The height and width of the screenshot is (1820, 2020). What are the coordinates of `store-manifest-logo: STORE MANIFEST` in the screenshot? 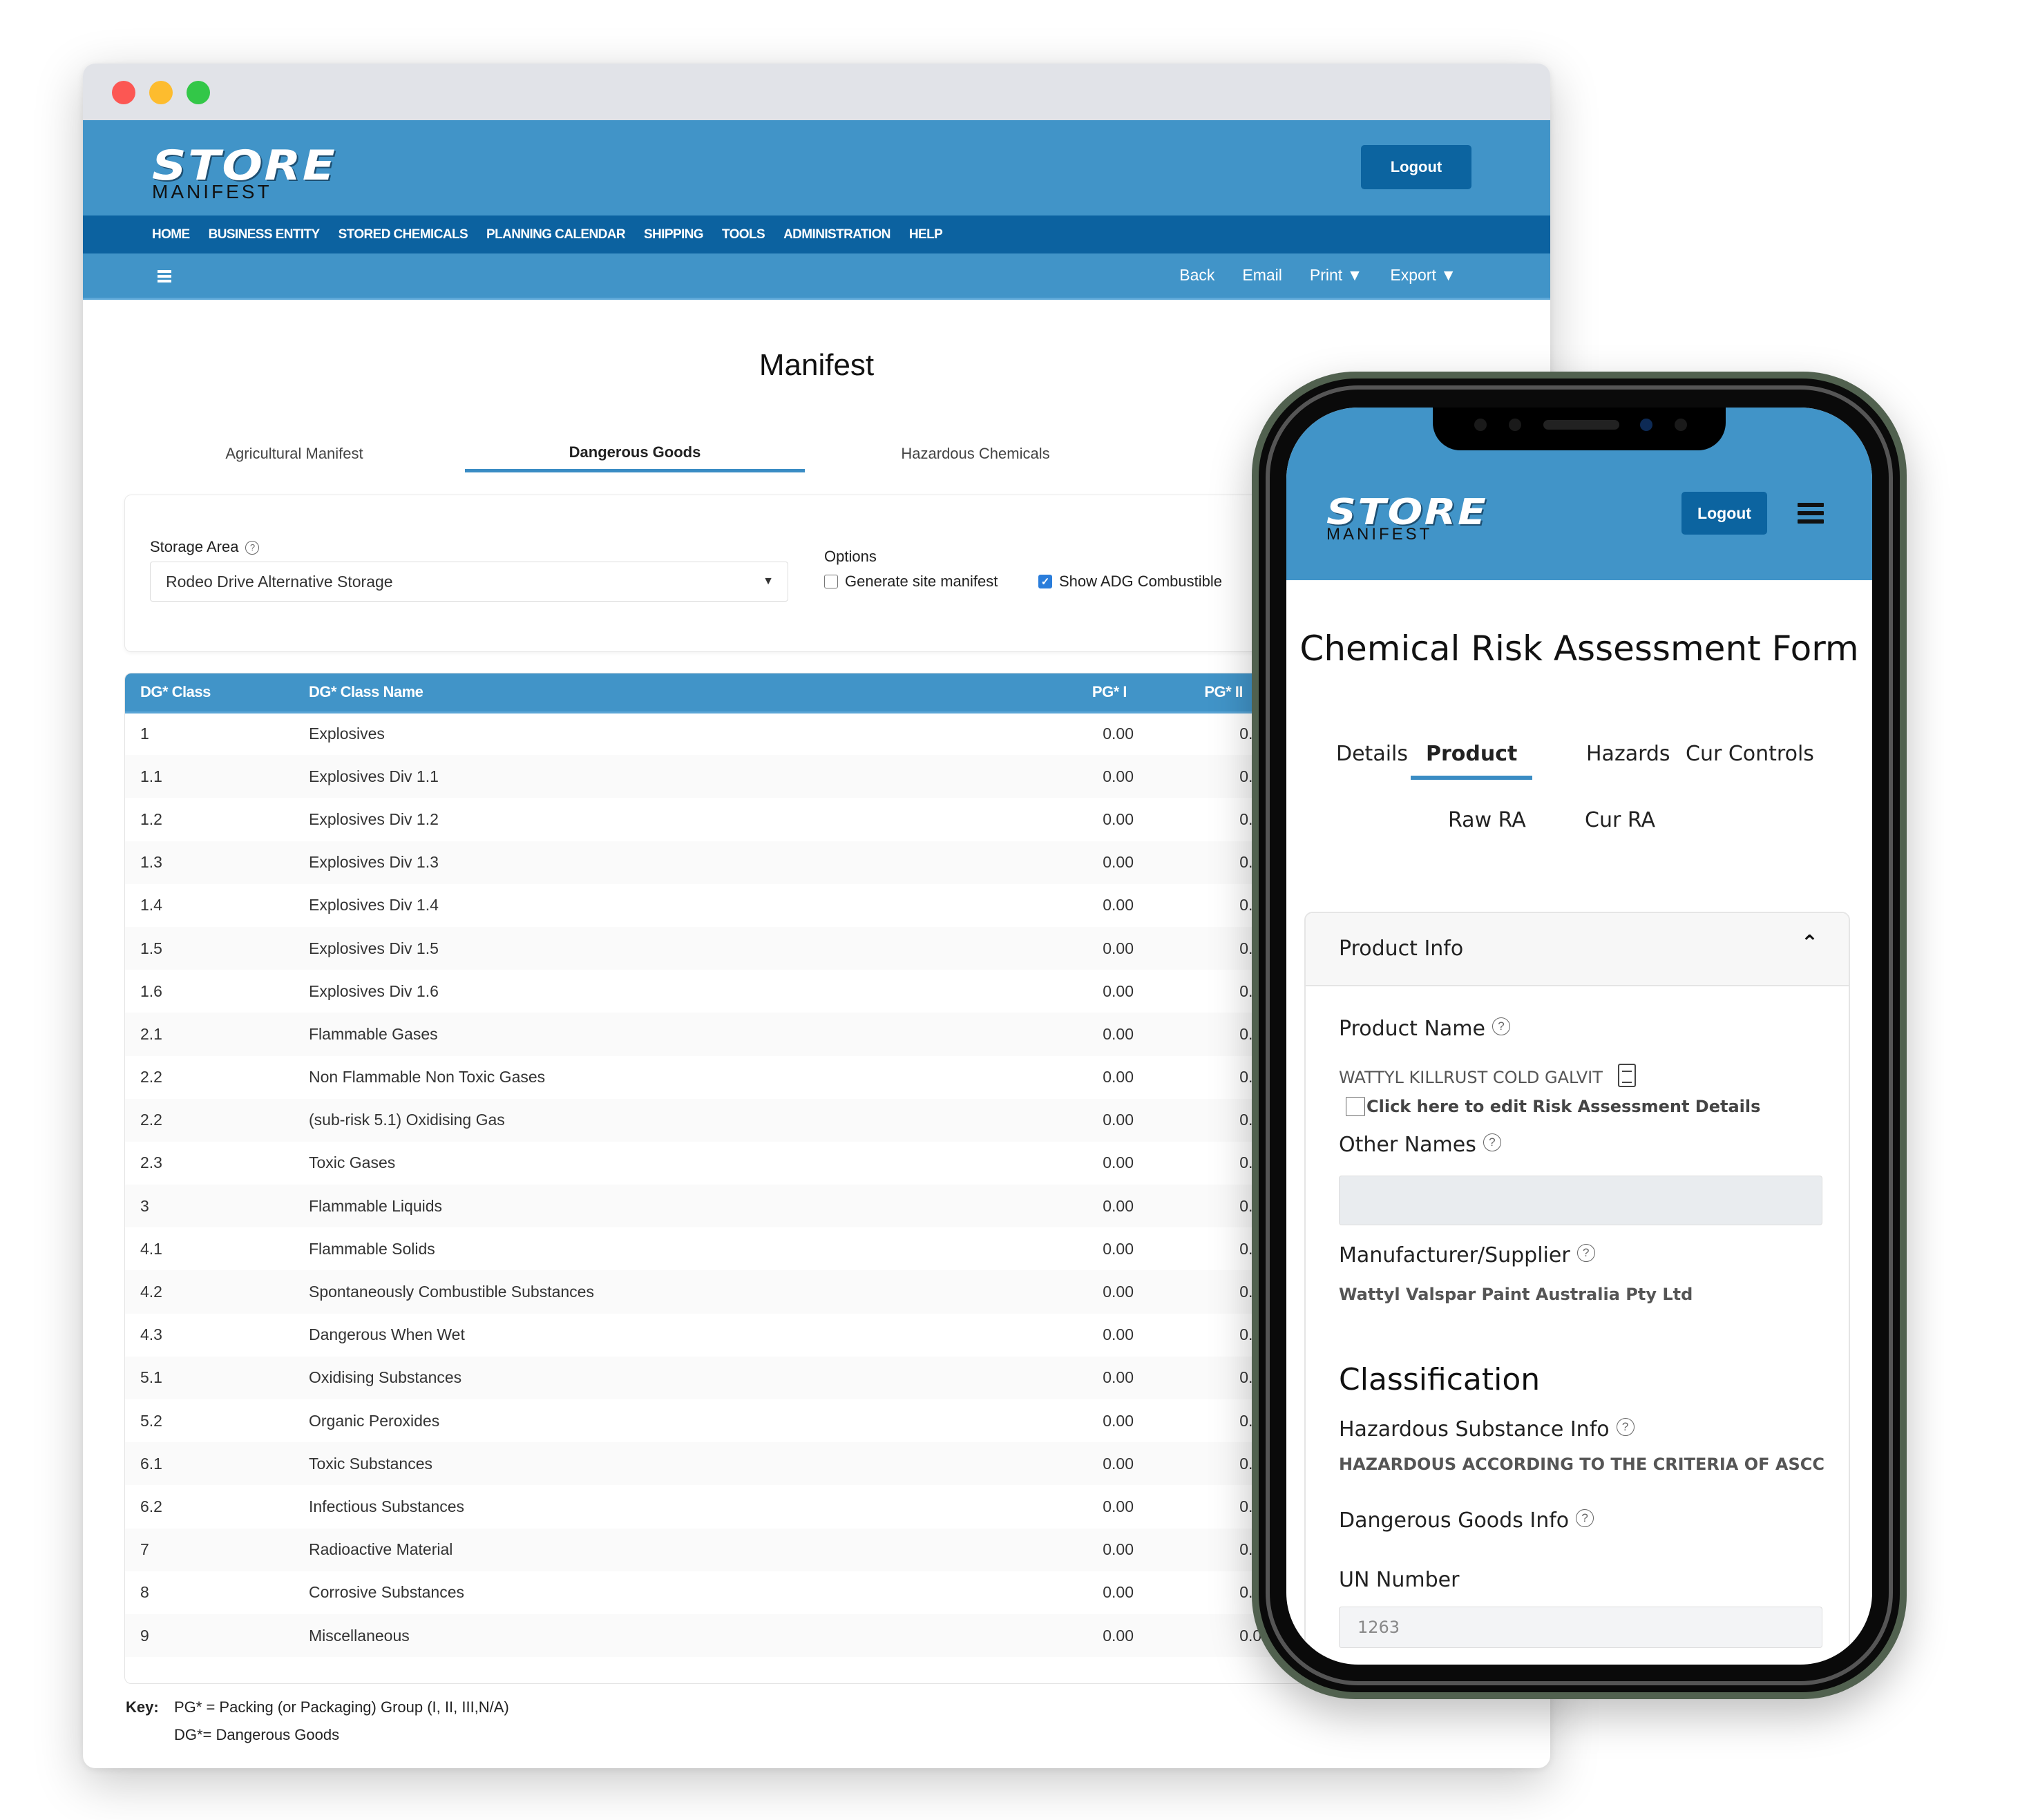 It's located at (243, 173).